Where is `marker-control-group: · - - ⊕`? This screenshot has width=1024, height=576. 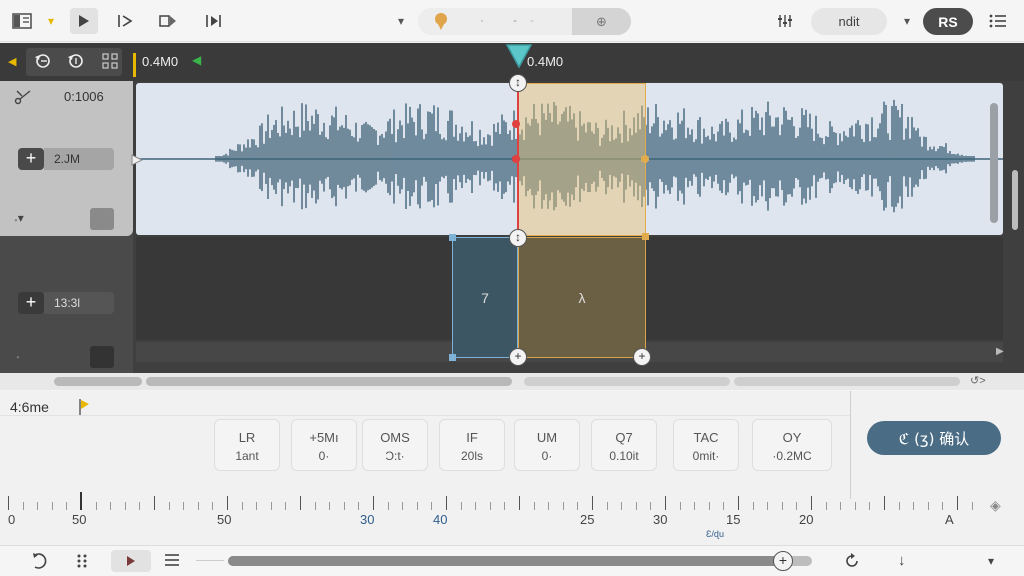
marker-control-group: · - - ⊕ is located at coordinates (524, 21).